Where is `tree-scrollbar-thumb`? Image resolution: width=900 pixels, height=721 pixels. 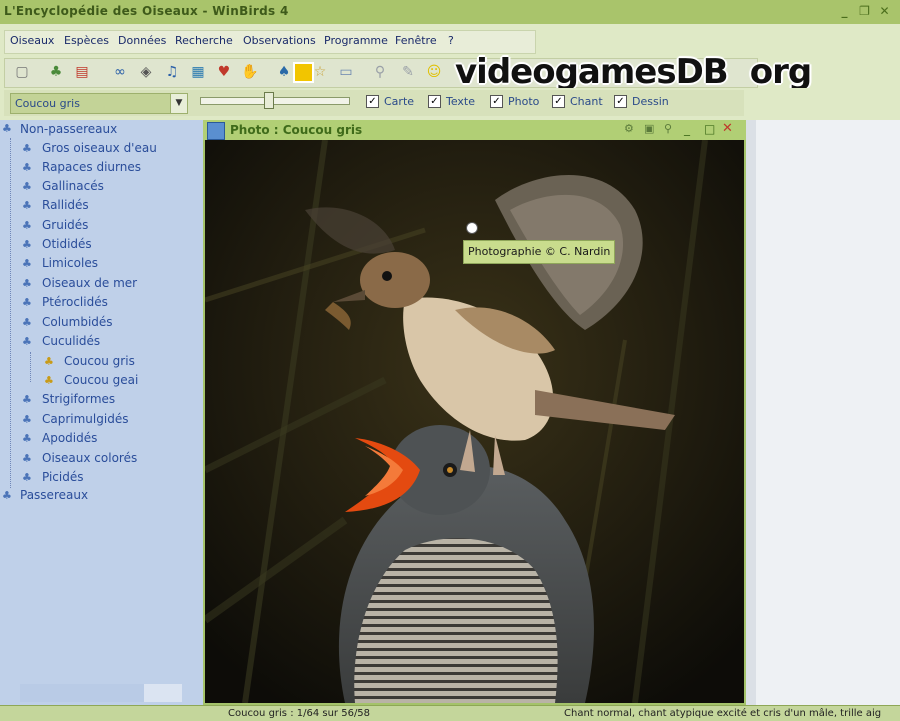
tree-scrollbar-thumb is located at coordinates (82, 693).